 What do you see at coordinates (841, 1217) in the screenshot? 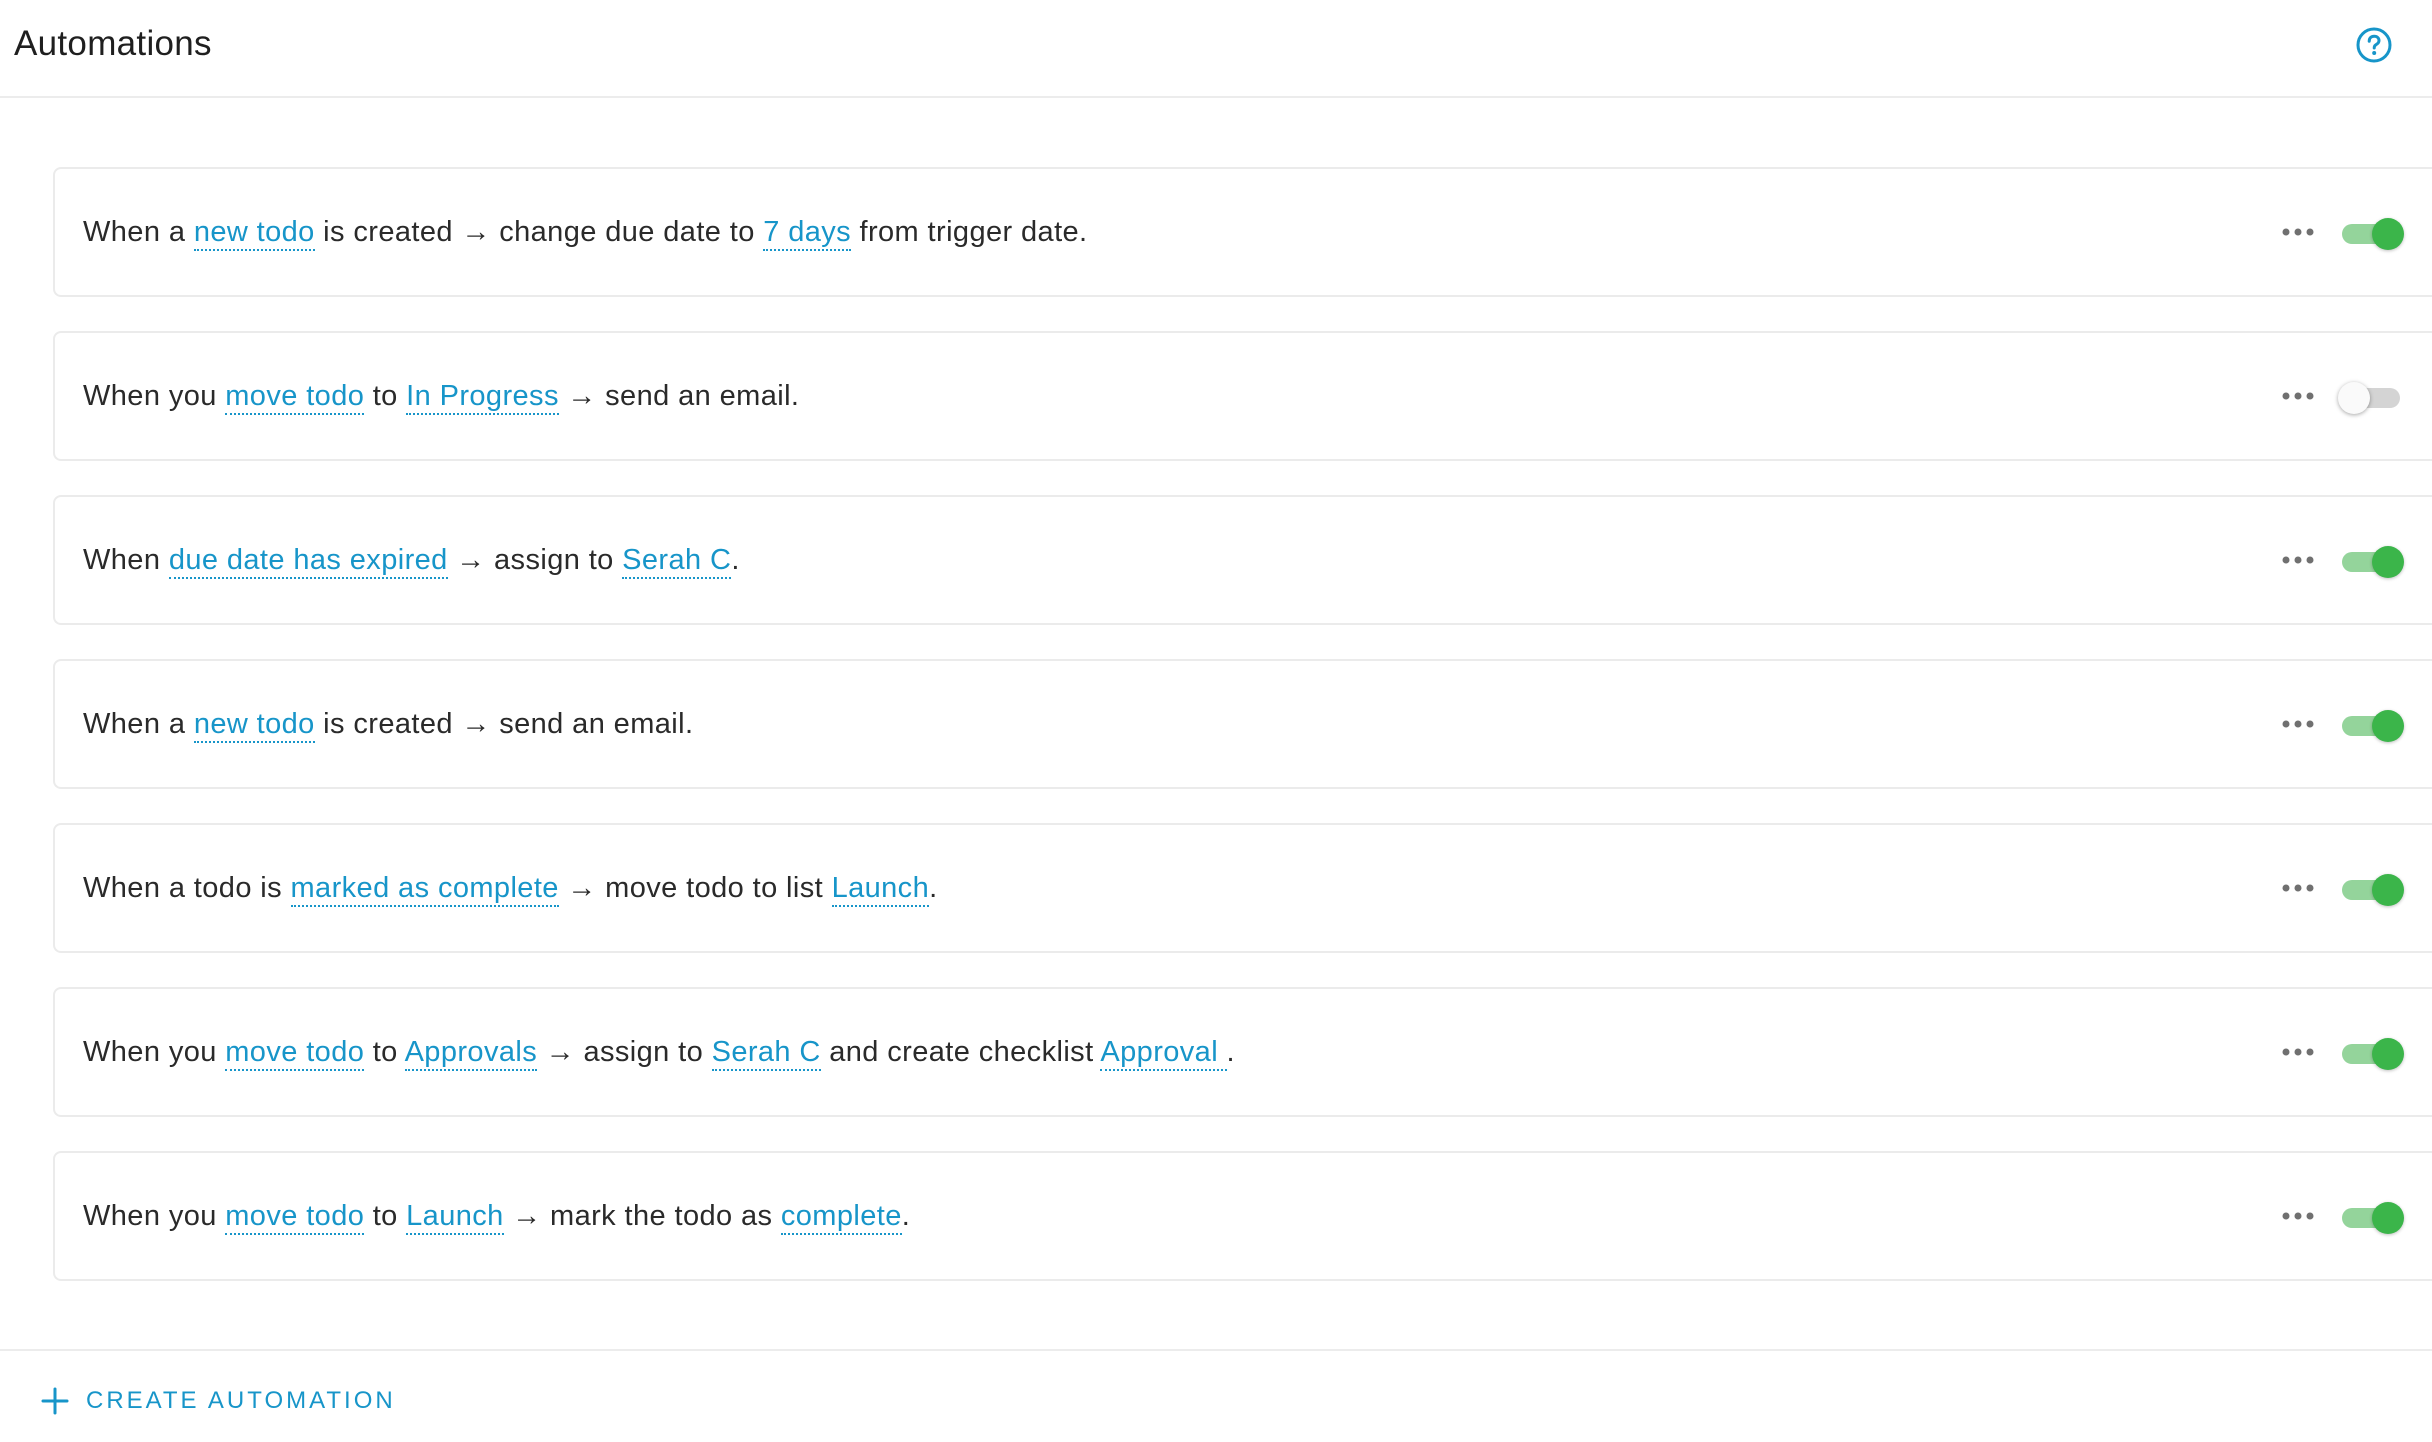
I see `automation-token-link: complete` at bounding box center [841, 1217].